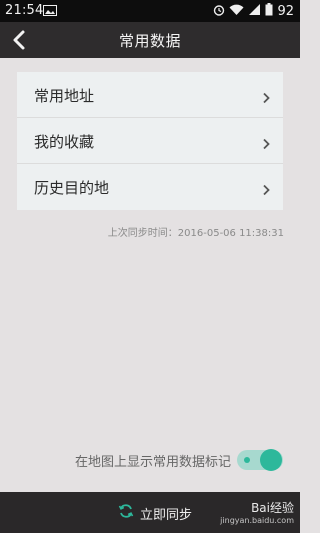  What do you see at coordinates (150, 11) in the screenshot?
I see `status-bar: 21:54 92` at bounding box center [150, 11].